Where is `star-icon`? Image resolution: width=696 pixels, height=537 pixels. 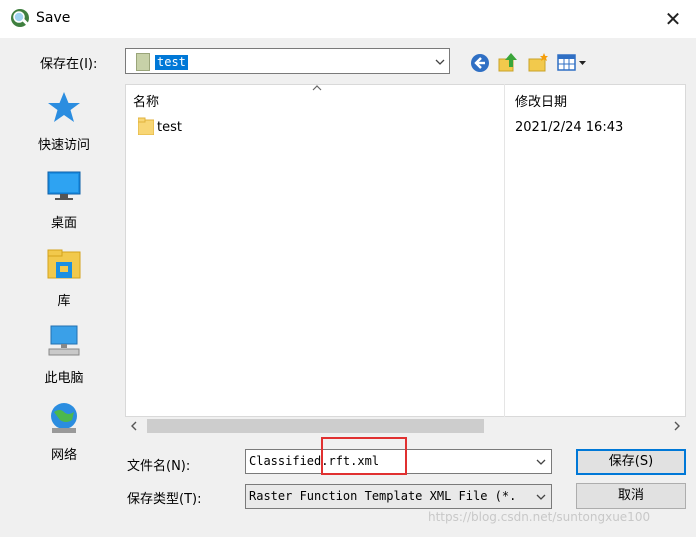 star-icon is located at coordinates (64, 107).